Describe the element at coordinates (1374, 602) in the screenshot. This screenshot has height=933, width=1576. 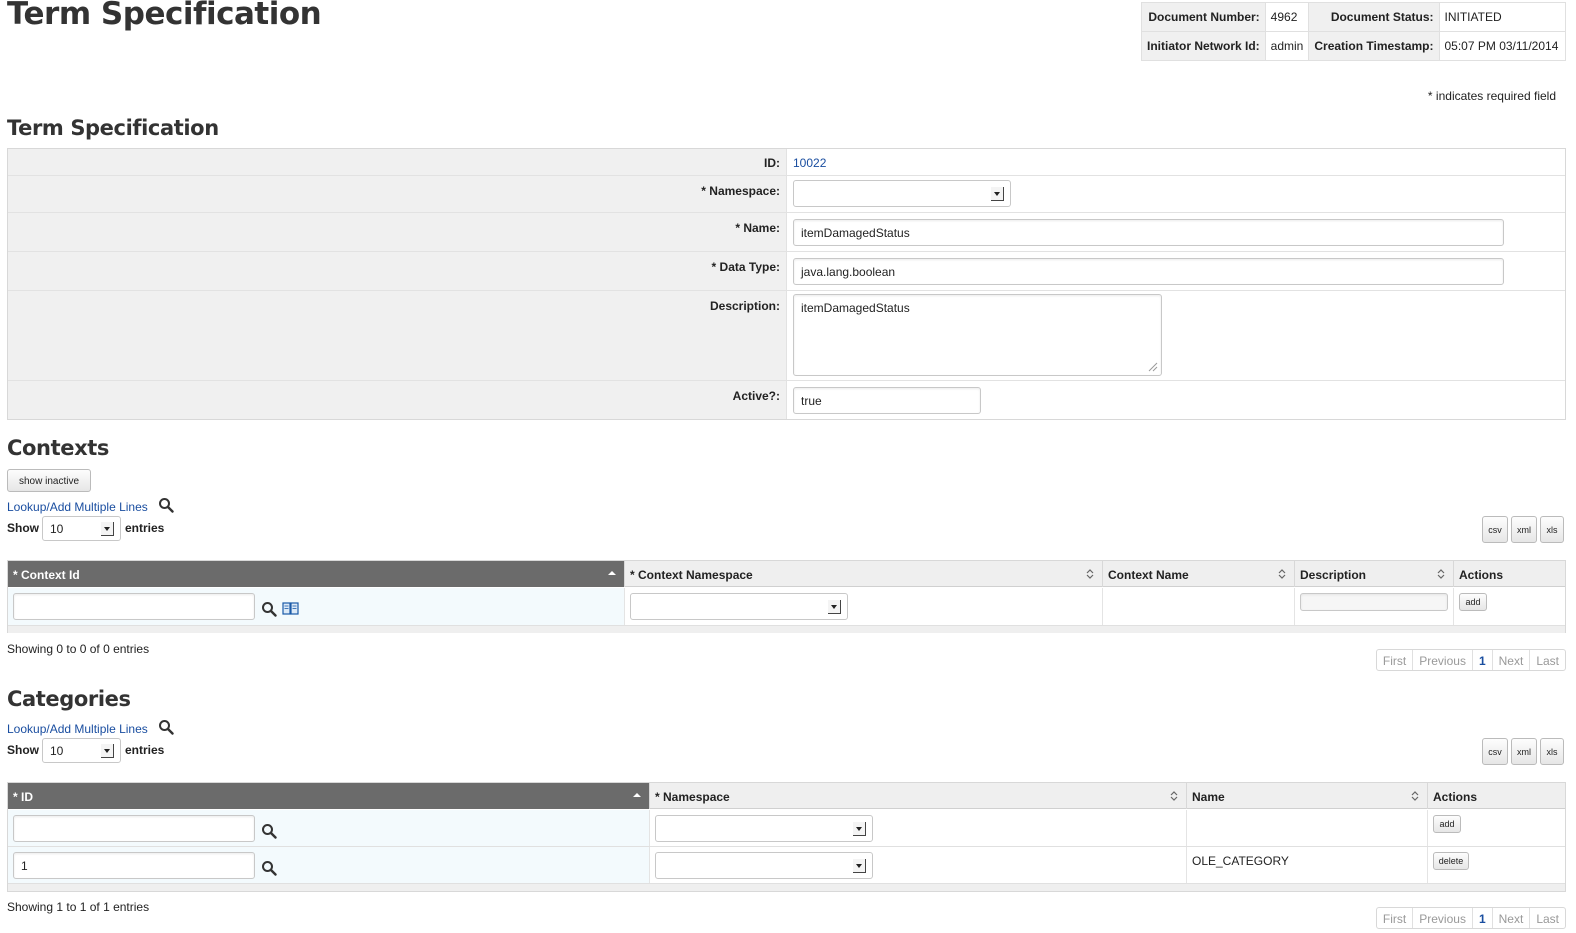
I see `context-description-input` at that location.